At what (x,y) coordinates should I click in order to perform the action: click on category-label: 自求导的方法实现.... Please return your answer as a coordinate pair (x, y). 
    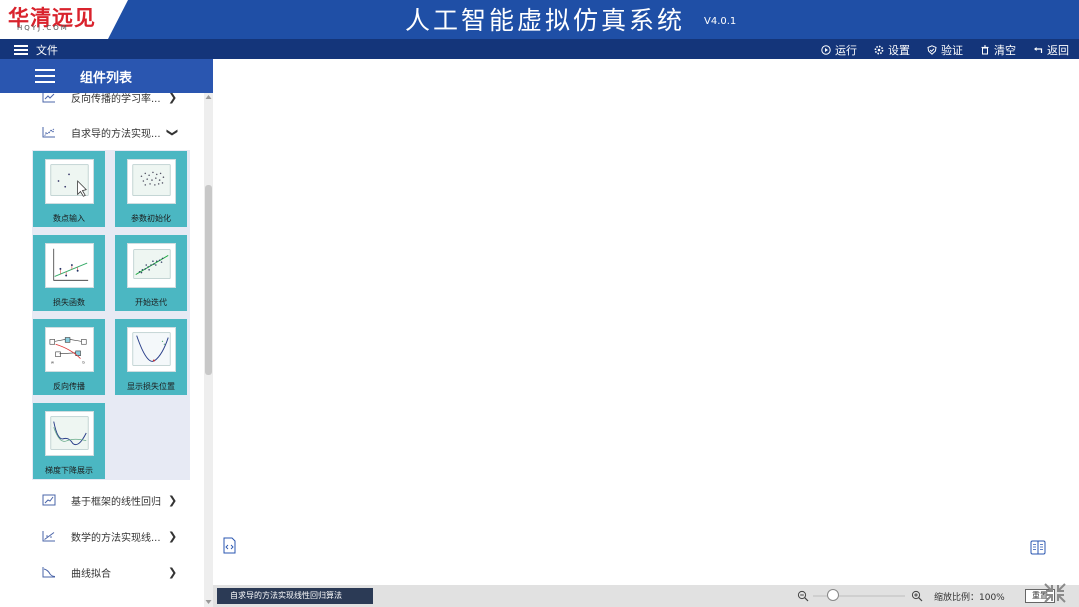
    Looking at the image, I should click on (116, 134).